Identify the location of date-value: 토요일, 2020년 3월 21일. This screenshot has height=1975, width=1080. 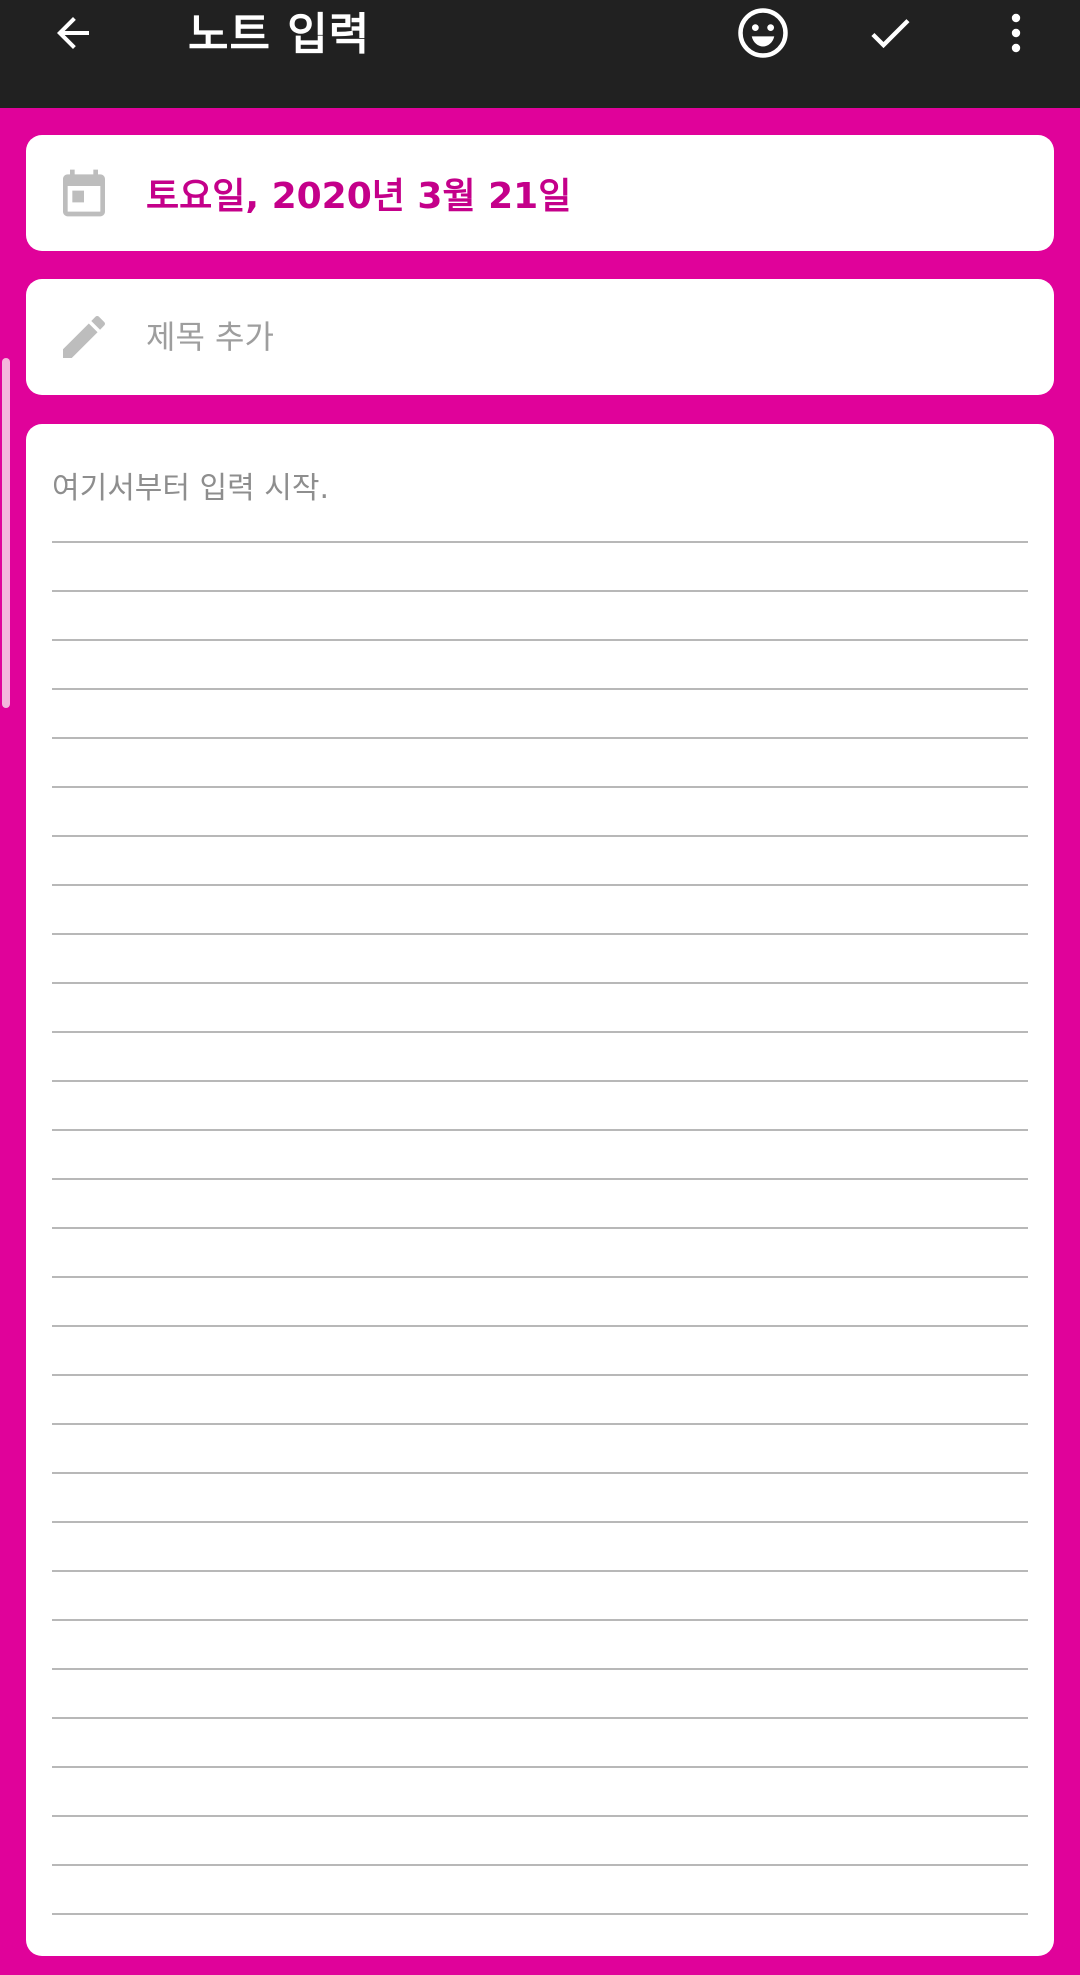
(359, 196).